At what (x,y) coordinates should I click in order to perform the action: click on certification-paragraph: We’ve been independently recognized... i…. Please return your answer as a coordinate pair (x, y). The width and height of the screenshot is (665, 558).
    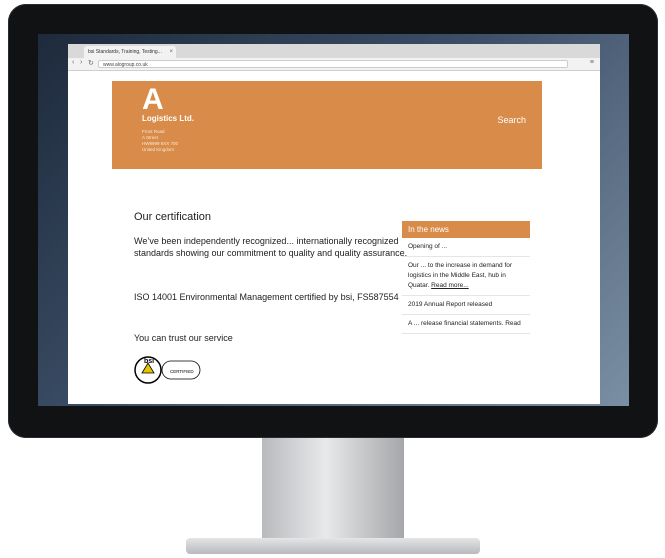
    Looking at the image, I should click on (271, 247).